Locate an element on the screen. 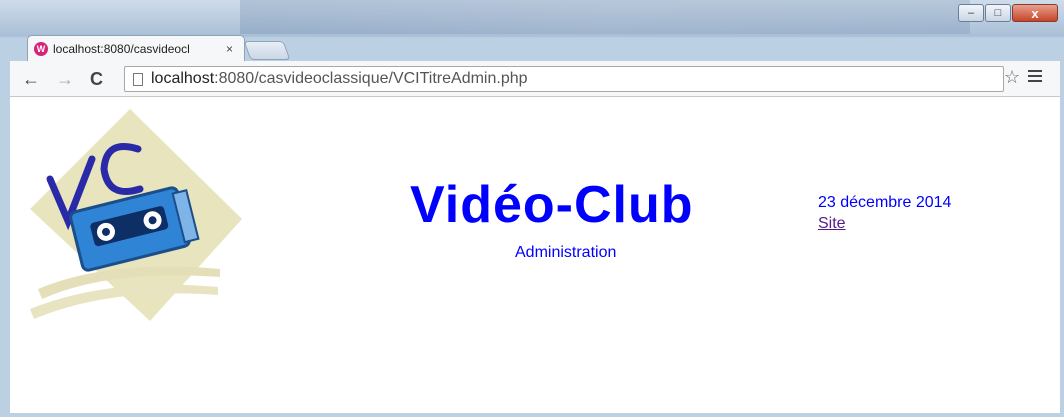 Image resolution: width=1064 pixels, height=417 pixels. page-title: Vidéo-Club is located at coordinates (552, 205).